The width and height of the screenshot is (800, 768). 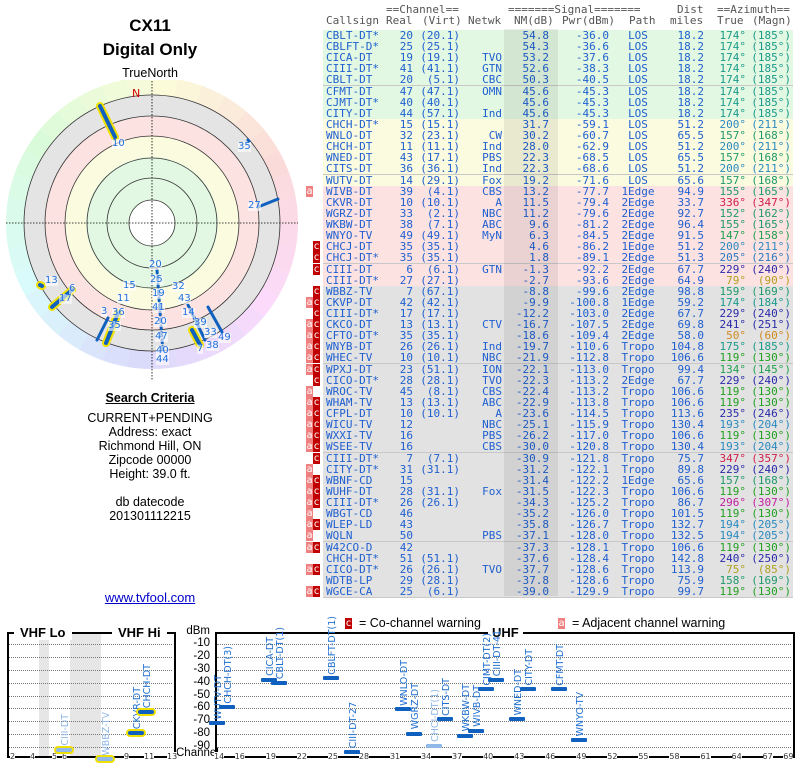 I want to click on netwk-cell: PBS, so click(x=492, y=536).